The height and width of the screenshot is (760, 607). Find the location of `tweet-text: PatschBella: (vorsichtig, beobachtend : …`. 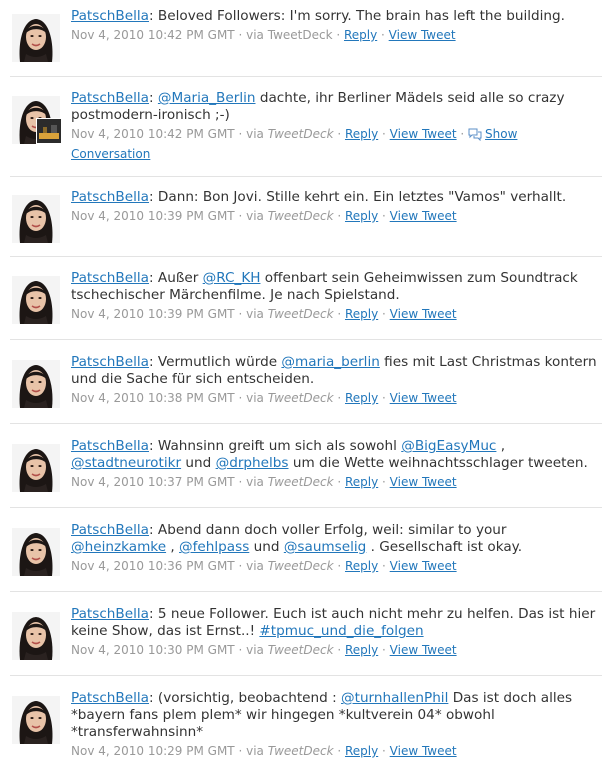

tweet-text: PatschBella: (vorsichtig, beobachtend : … is located at coordinates (322, 715).